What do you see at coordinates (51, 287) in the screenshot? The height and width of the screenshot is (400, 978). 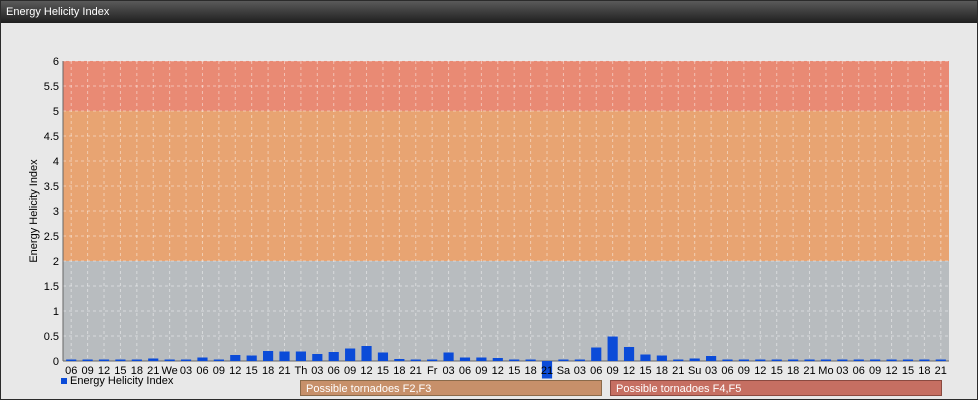 I see `y-tick-label: 1.5` at bounding box center [51, 287].